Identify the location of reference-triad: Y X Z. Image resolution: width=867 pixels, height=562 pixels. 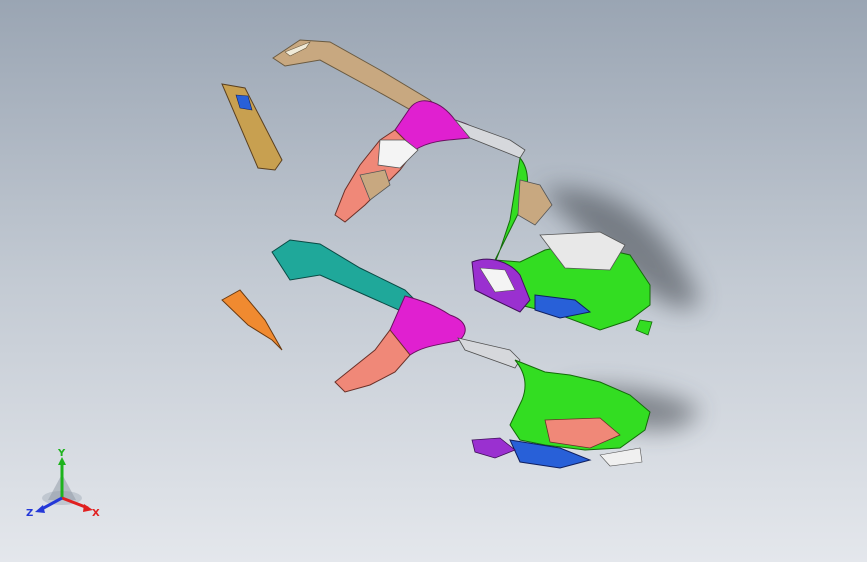
(66, 485).